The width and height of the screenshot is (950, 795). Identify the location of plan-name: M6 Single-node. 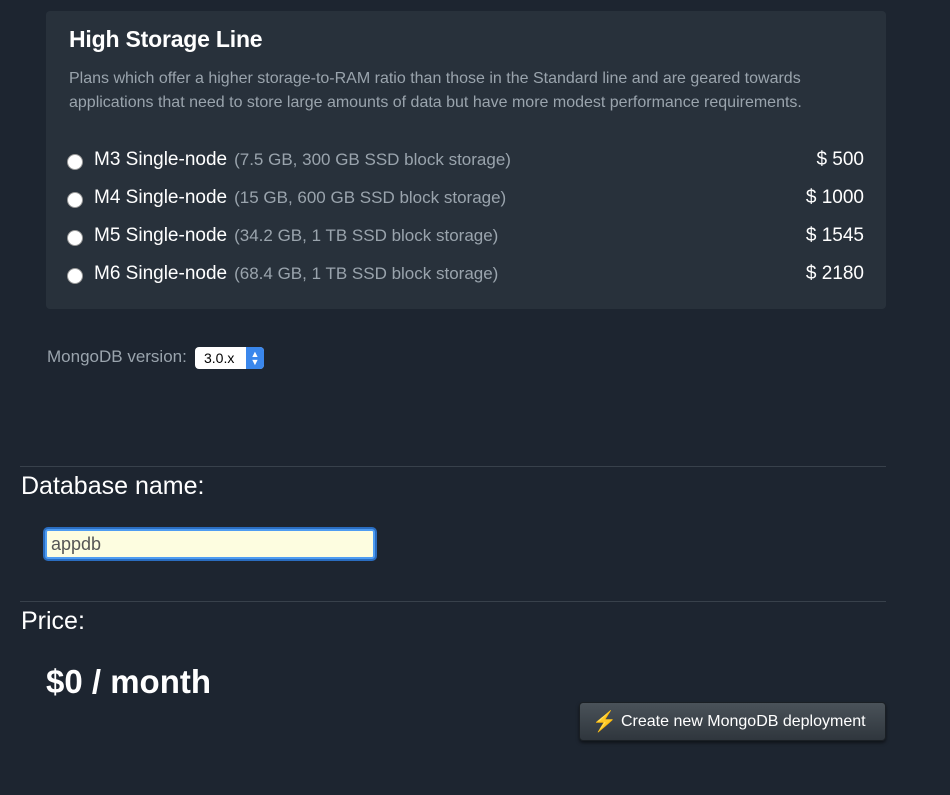
(161, 273).